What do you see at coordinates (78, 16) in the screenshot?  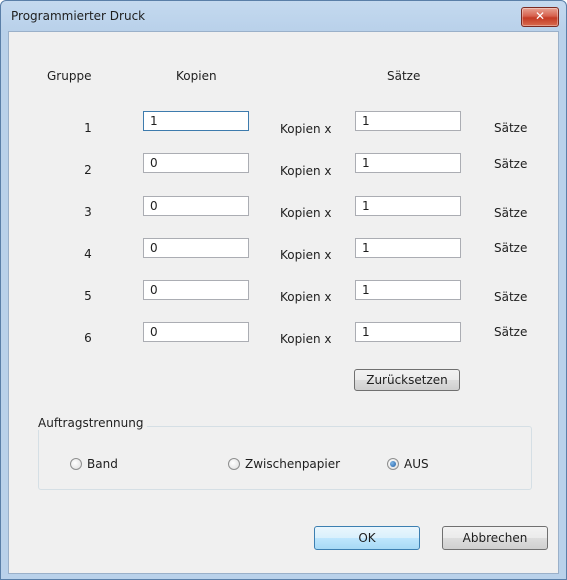 I see `window-title: Programmierter Druck` at bounding box center [78, 16].